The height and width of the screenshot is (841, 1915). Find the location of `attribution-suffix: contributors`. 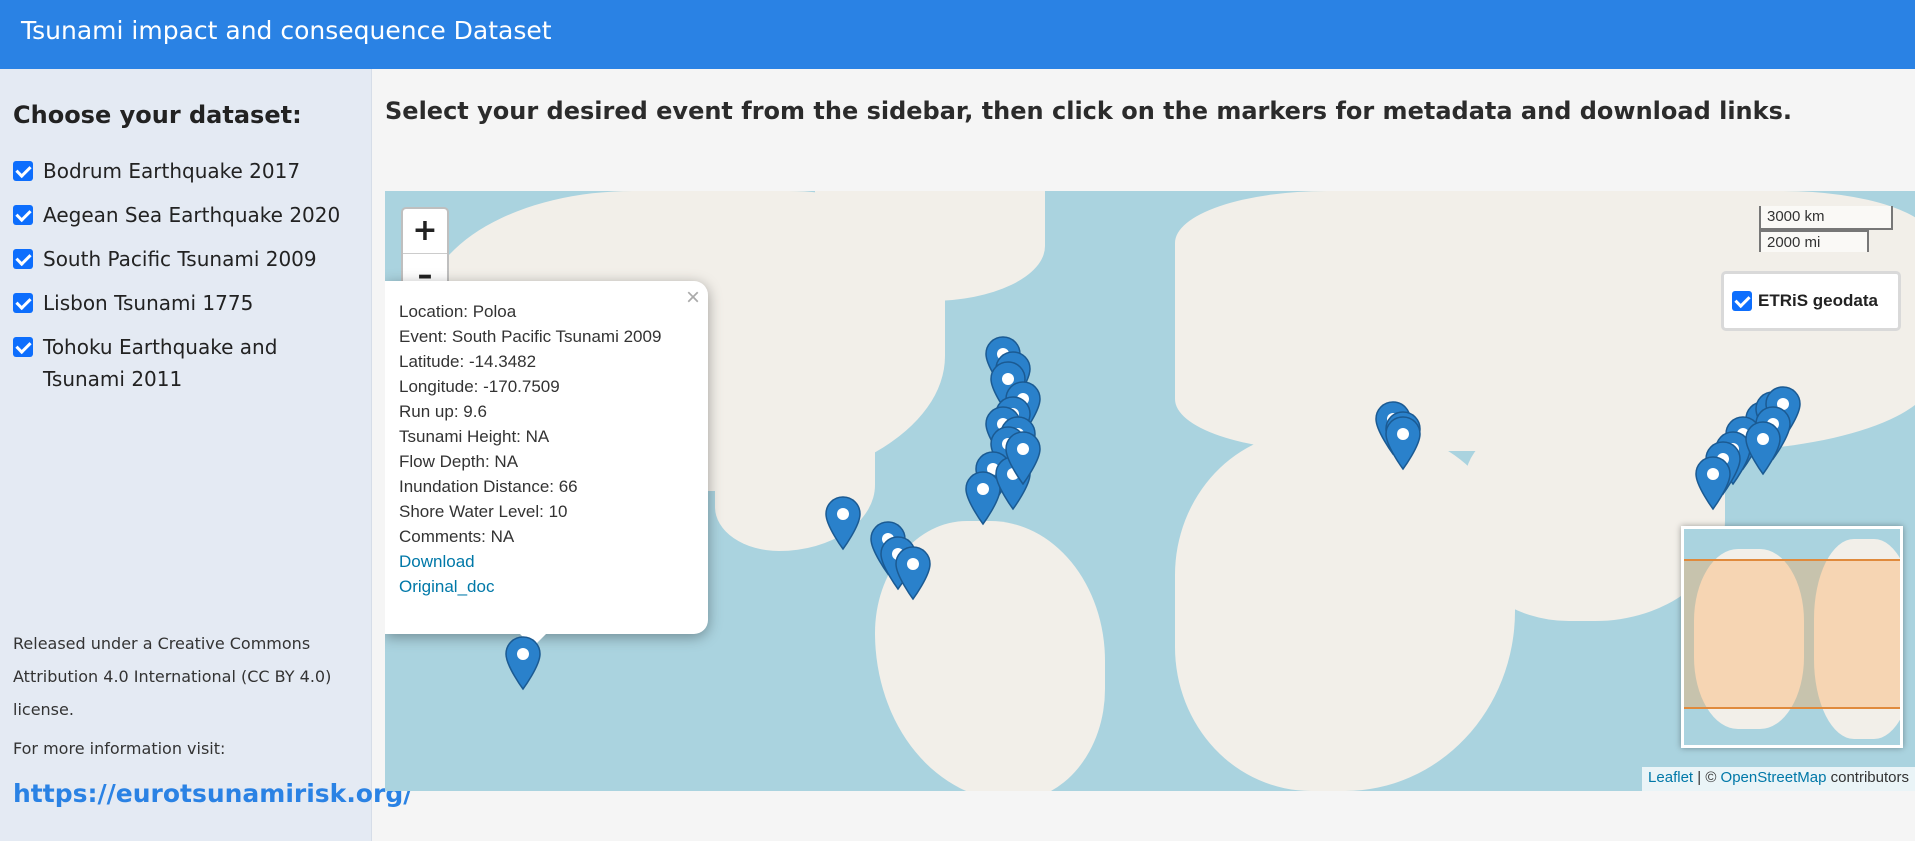

attribution-suffix: contributors is located at coordinates (1867, 777).